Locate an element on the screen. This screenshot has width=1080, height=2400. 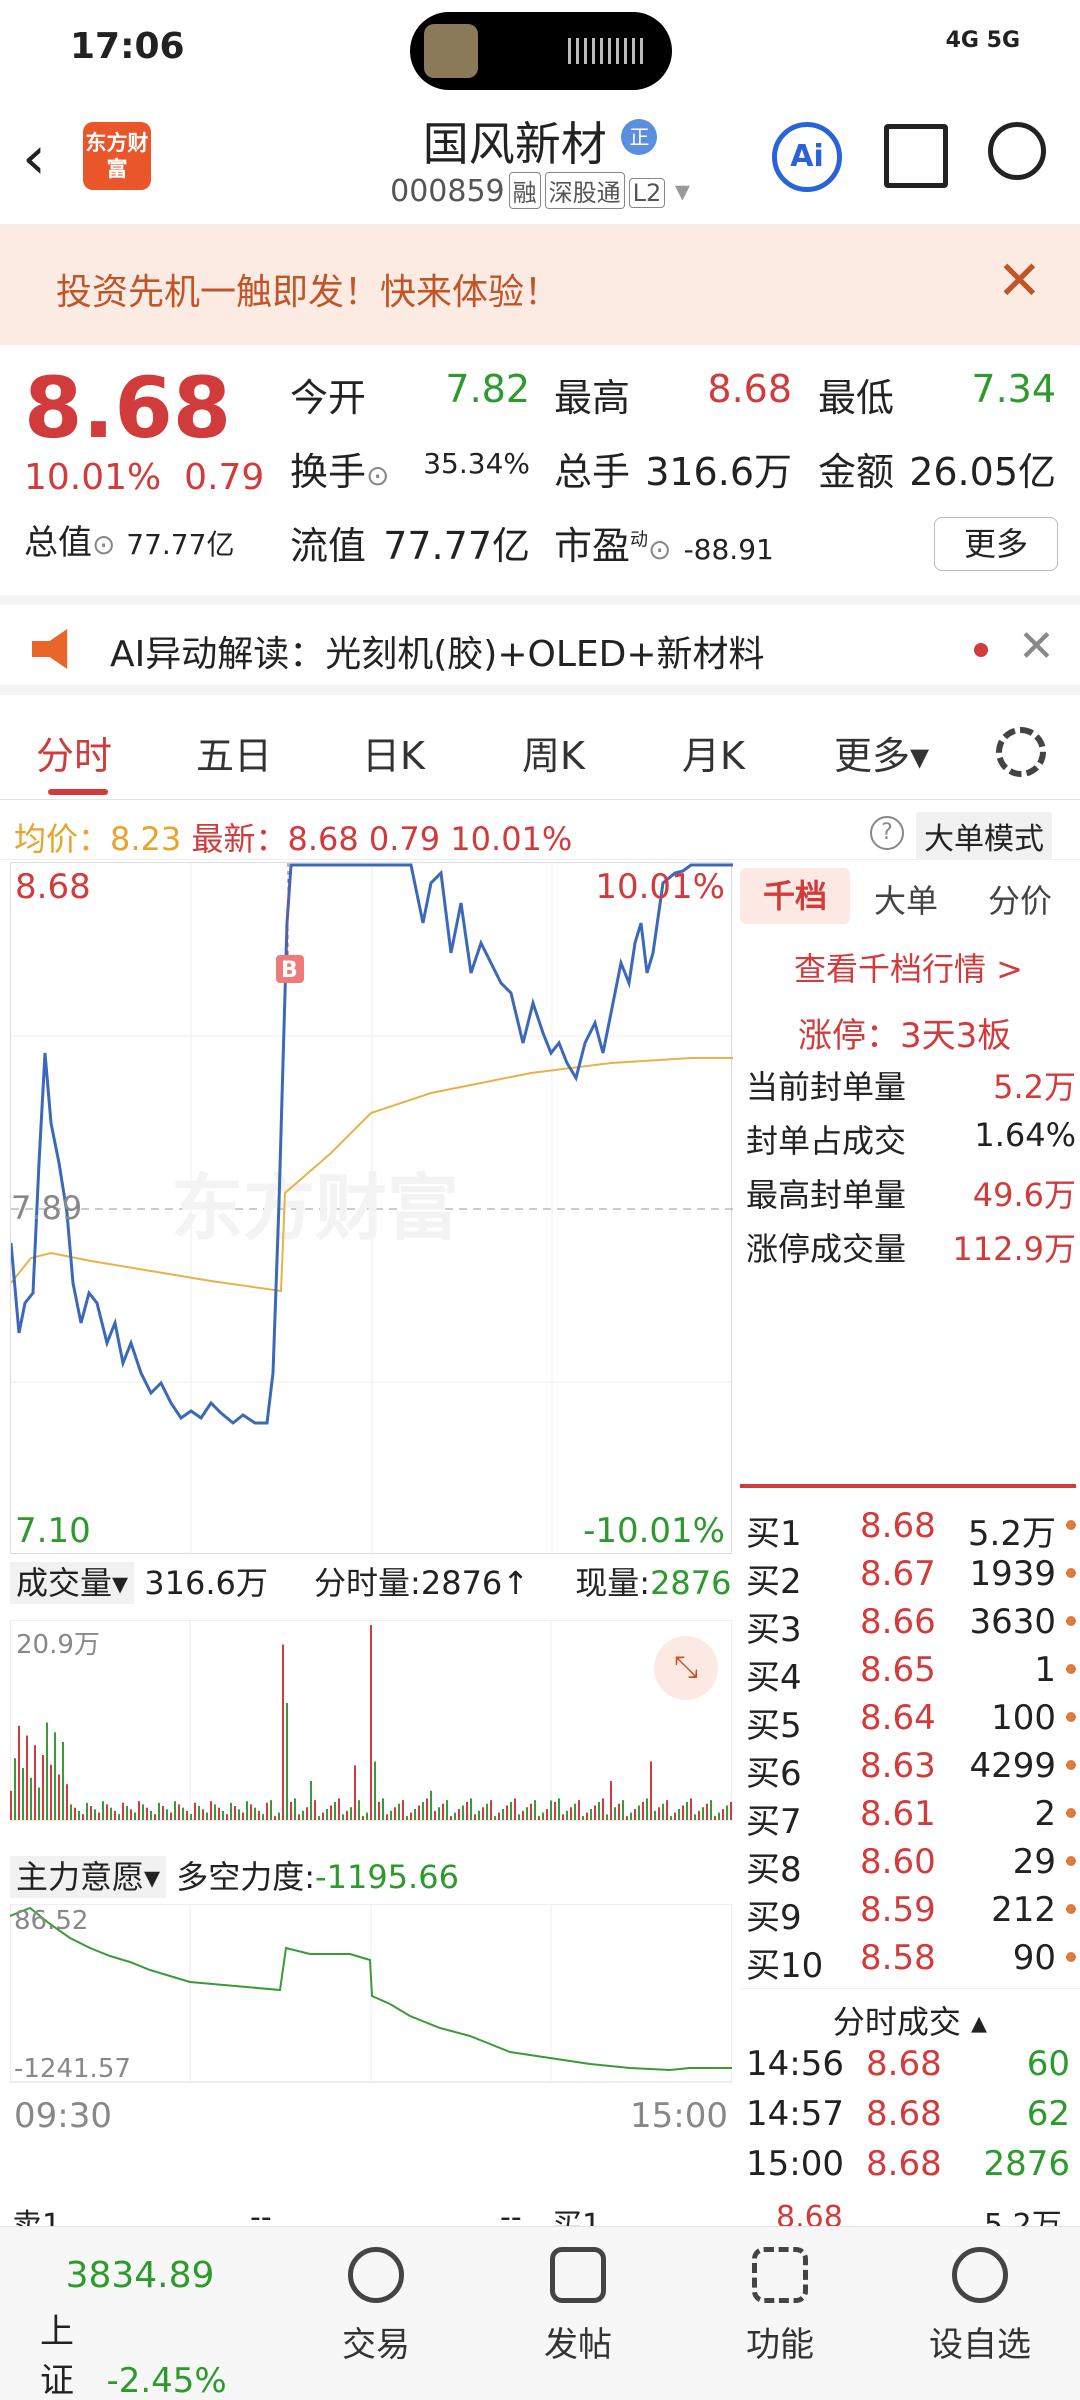
tick-price: 8.68 is located at coordinates (904, 2114).